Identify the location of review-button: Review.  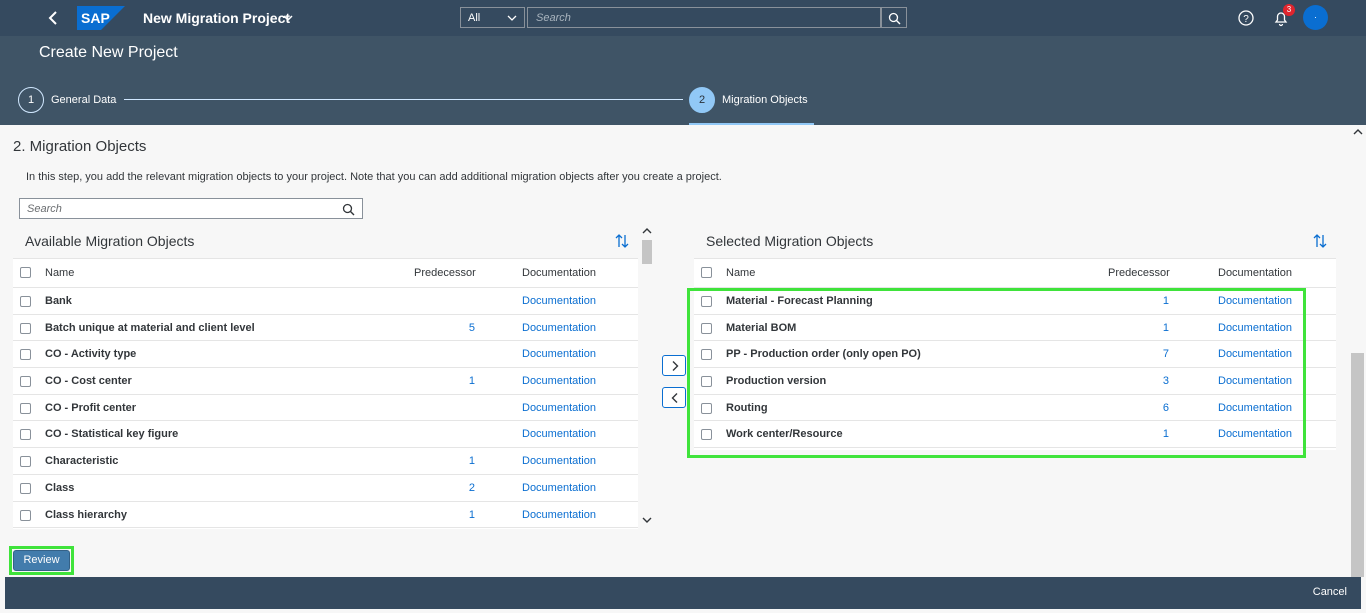
(41, 560).